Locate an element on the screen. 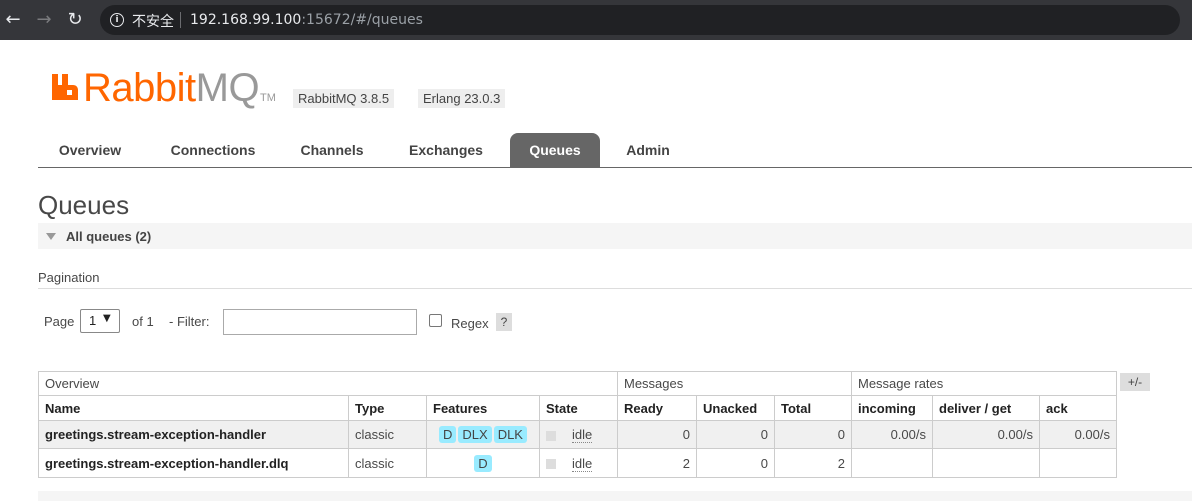 The height and width of the screenshot is (501, 1192). ack-rate: 0.00/s is located at coordinates (1078, 434).